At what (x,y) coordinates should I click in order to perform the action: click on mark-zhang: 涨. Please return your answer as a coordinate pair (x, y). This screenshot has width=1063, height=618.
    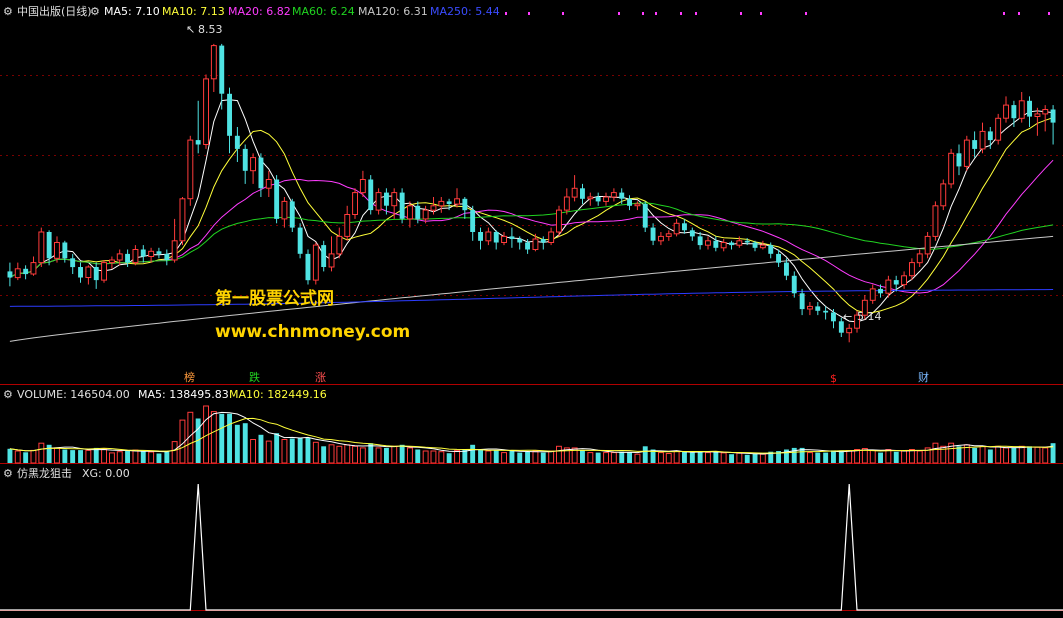
    Looking at the image, I should click on (320, 377).